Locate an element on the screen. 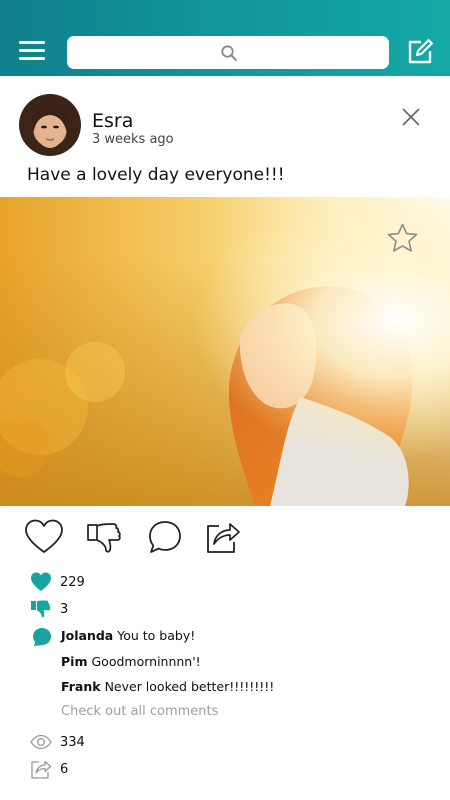  close-icon is located at coordinates (411, 117).